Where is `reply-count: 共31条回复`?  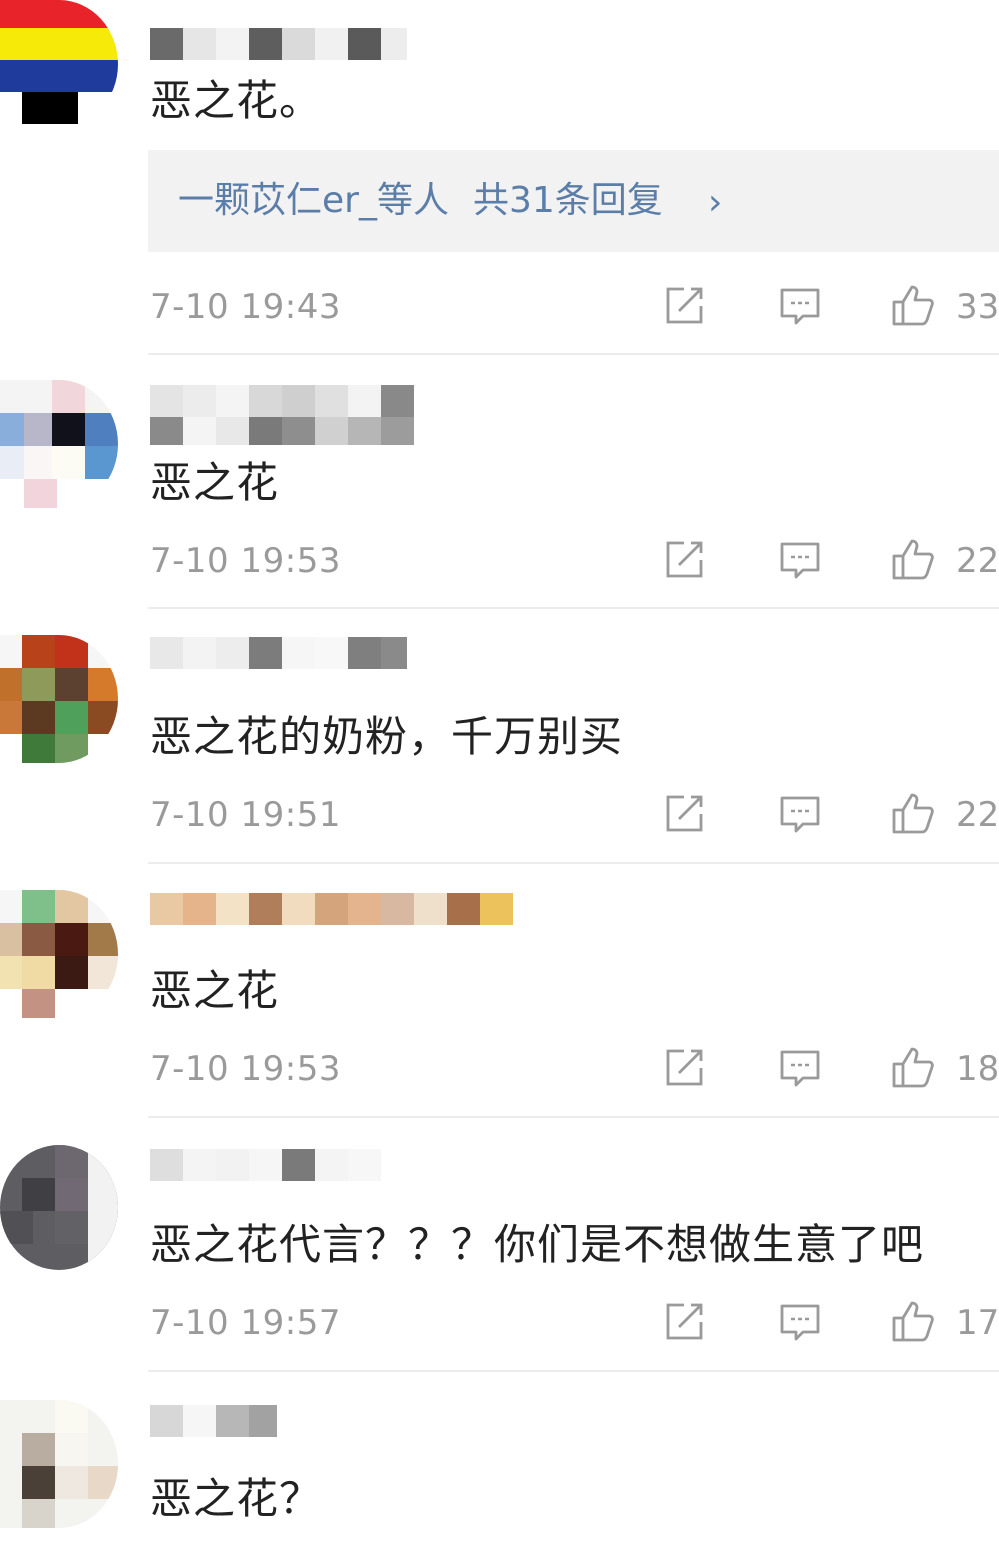 reply-count: 共31条回复 is located at coordinates (567, 200).